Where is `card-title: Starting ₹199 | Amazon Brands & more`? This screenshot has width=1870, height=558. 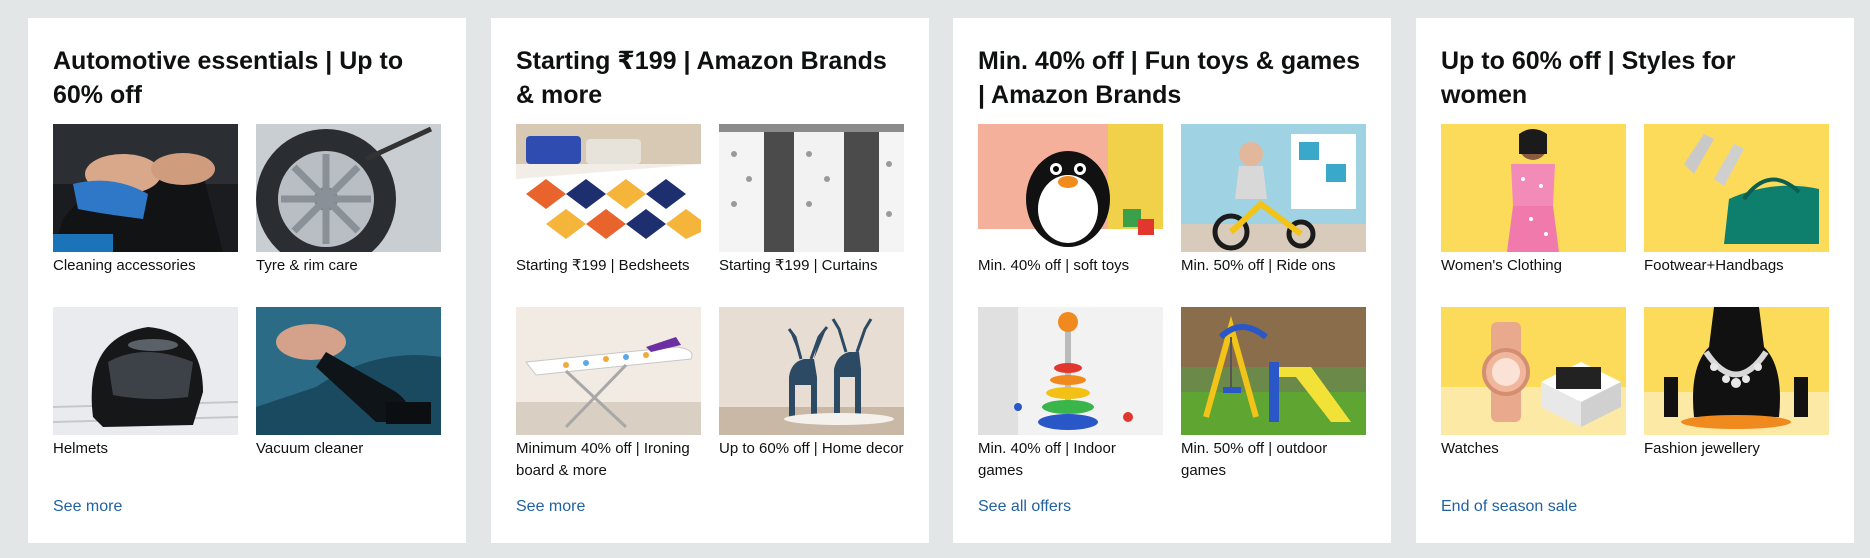 card-title: Starting ₹199 | Amazon Brands & more is located at coordinates (701, 78).